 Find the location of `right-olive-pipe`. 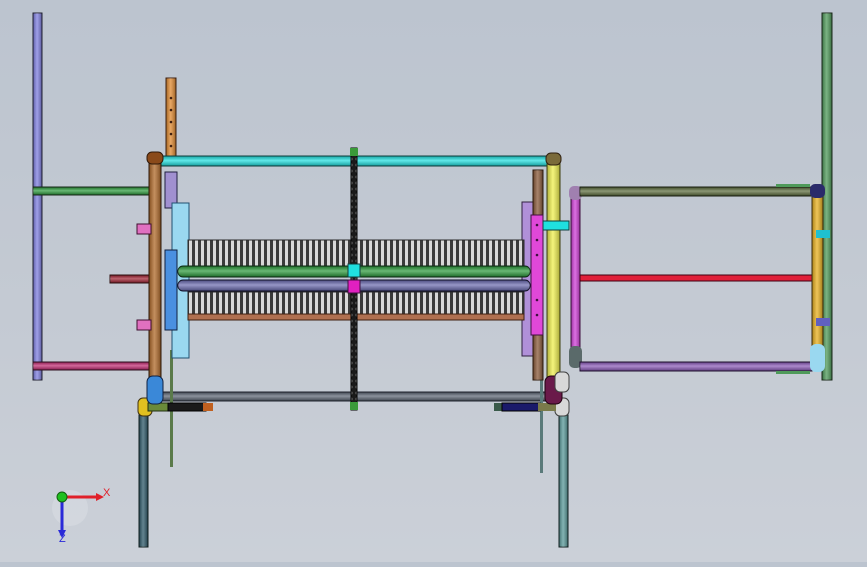

right-olive-pipe is located at coordinates (696, 190).